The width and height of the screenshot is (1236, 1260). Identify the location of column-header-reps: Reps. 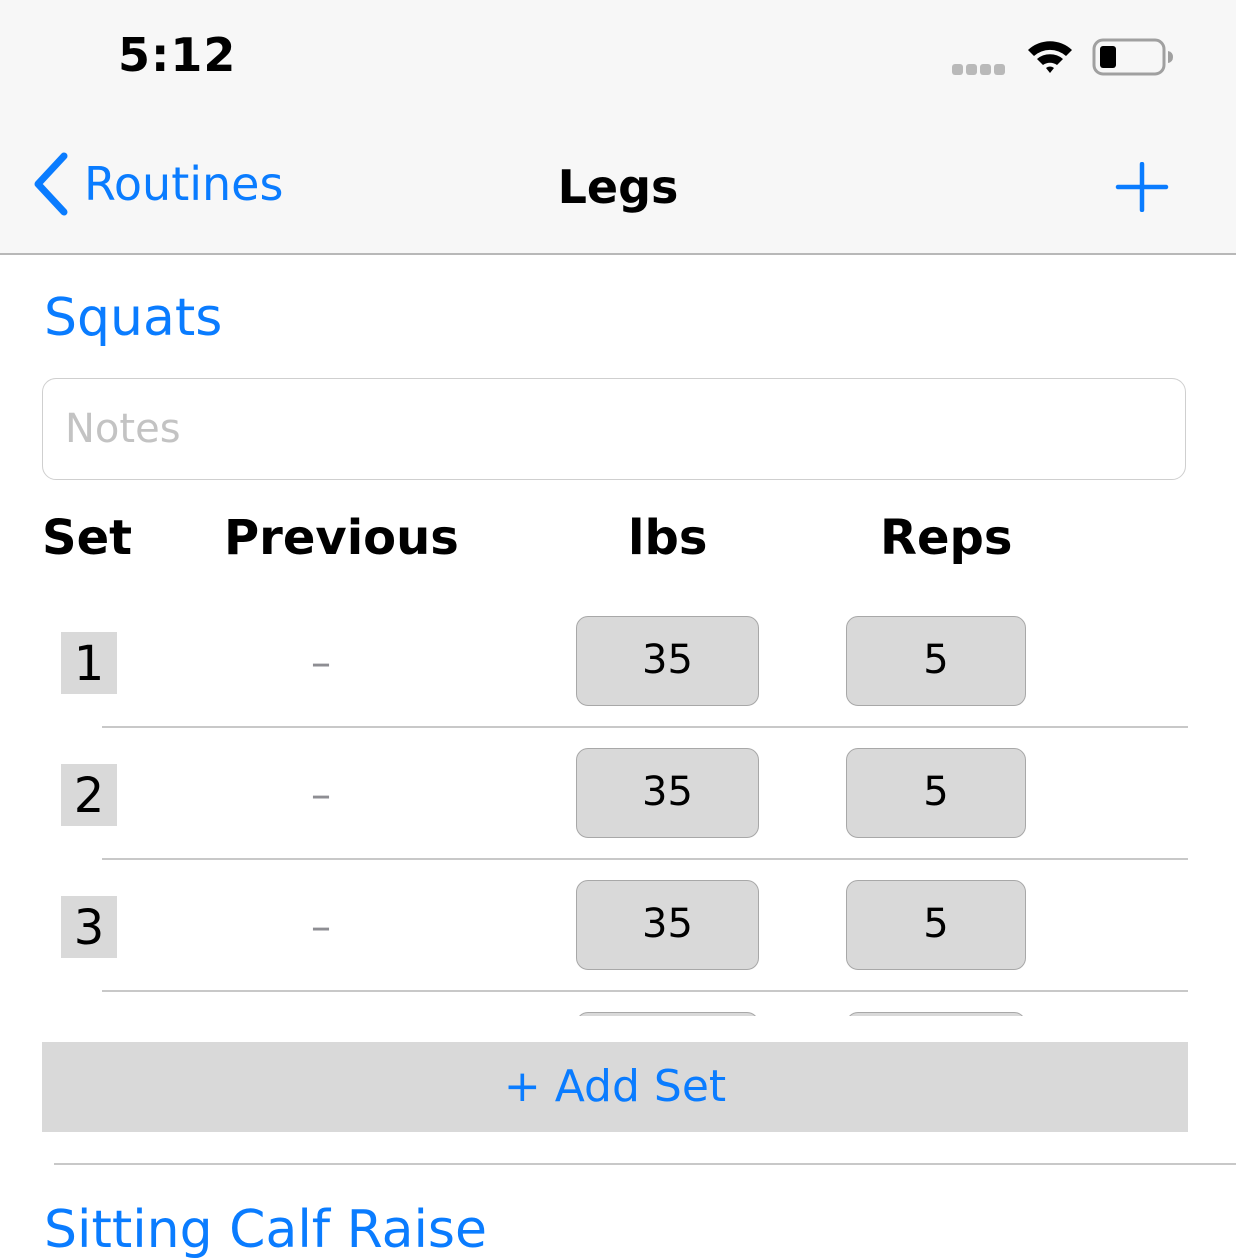
(946, 538).